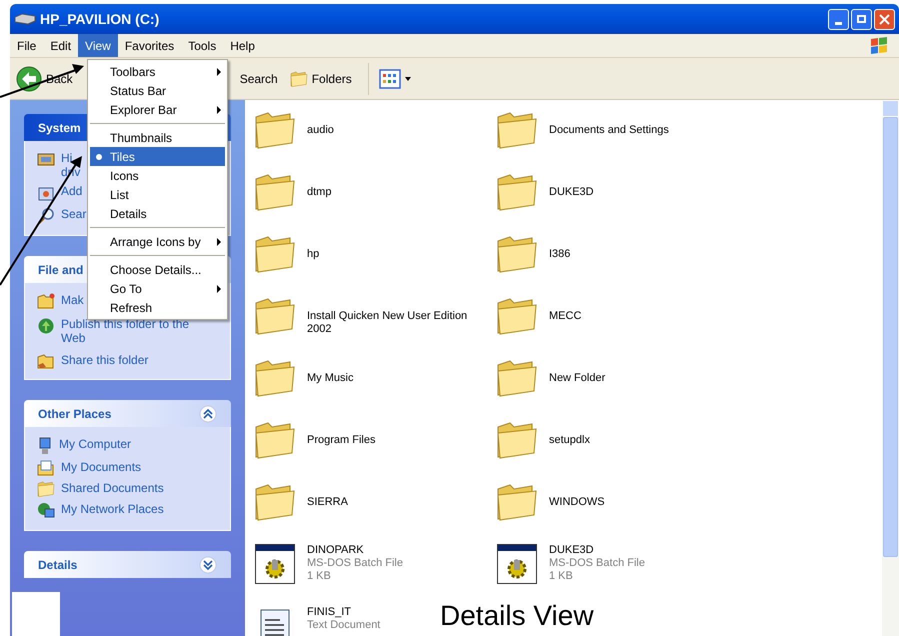  Describe the element at coordinates (157, 90) in the screenshot. I see `menu-entry: Status Bar` at that location.